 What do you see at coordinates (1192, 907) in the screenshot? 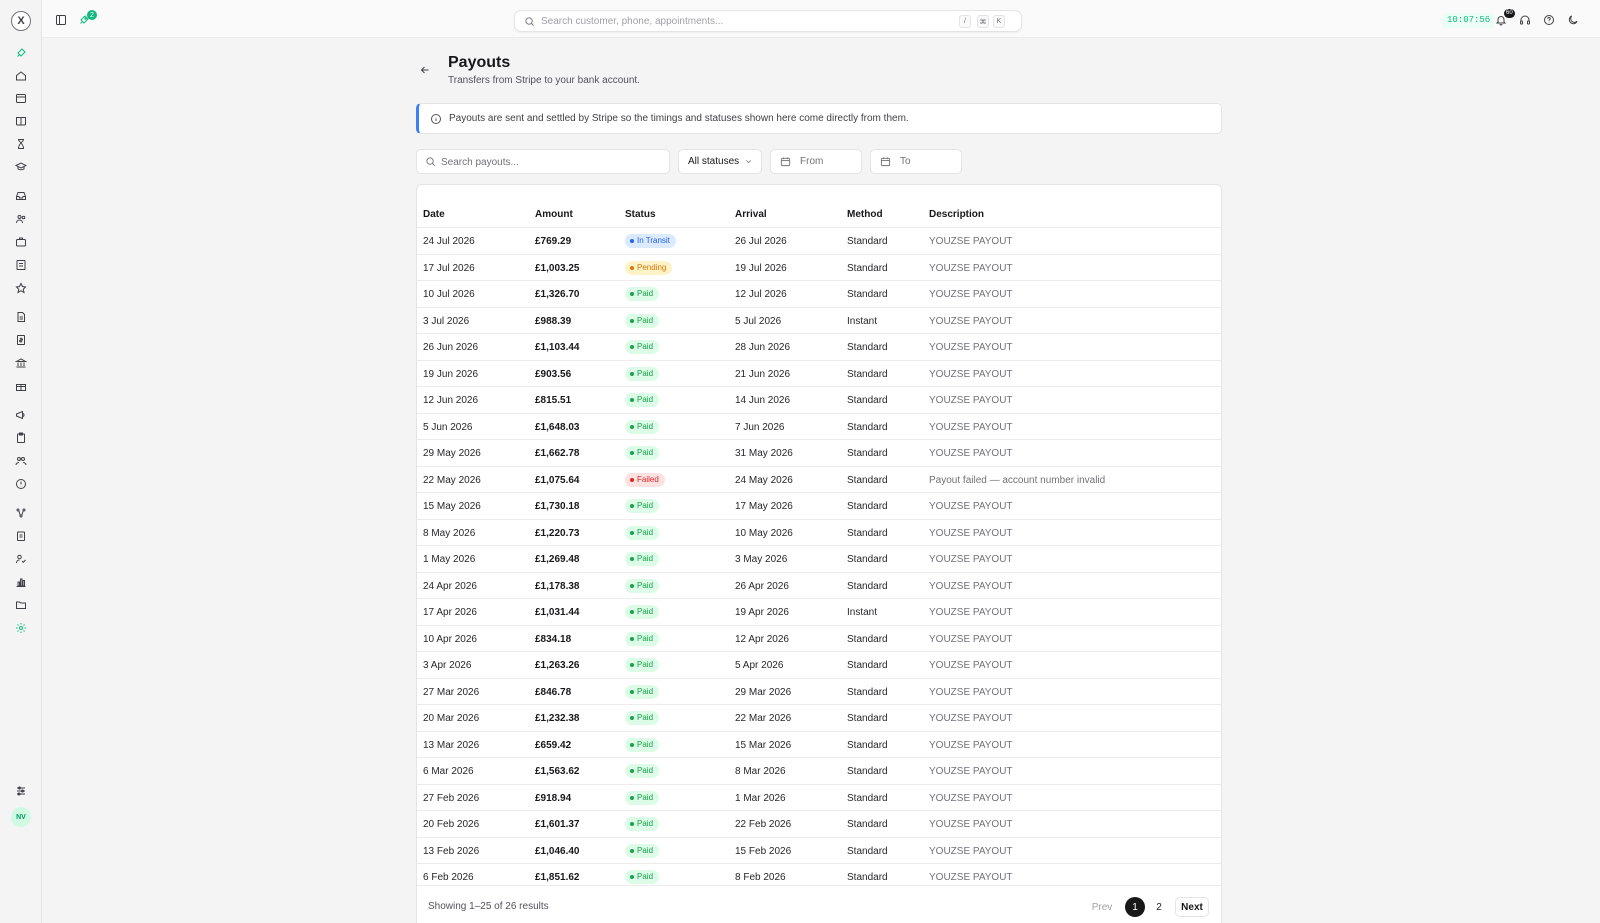
I see `next-page-button: Next` at bounding box center [1192, 907].